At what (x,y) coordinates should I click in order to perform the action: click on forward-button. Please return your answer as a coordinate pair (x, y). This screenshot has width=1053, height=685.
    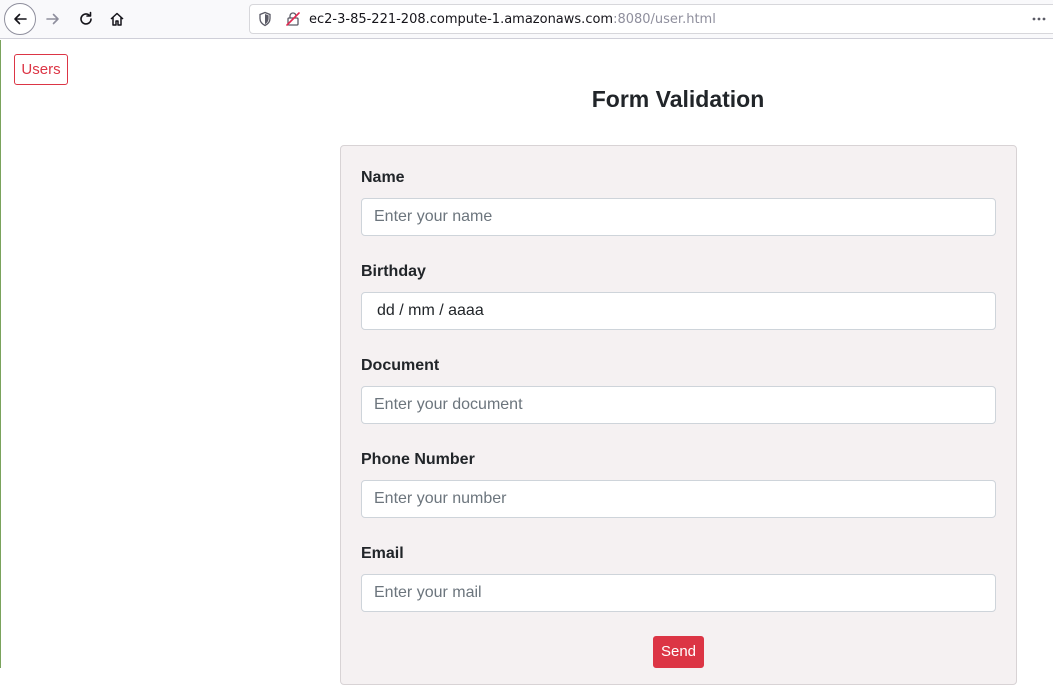
    Looking at the image, I should click on (53, 19).